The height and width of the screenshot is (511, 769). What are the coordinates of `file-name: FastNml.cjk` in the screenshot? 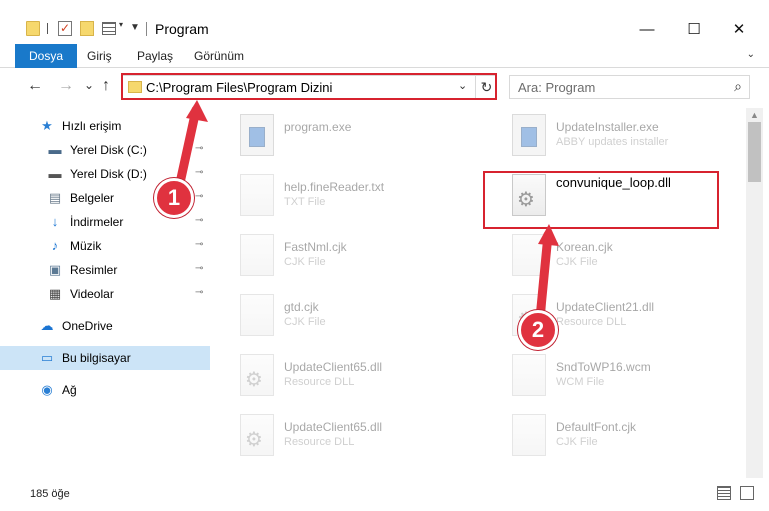 It's located at (315, 247).